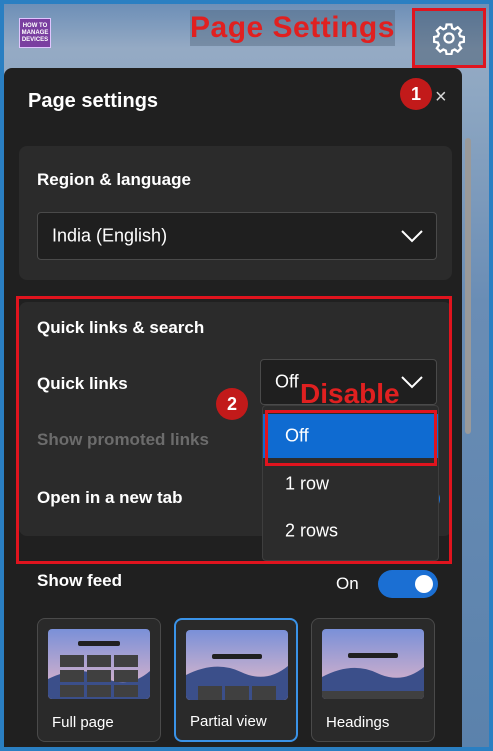 This screenshot has height=751, width=493. Describe the element at coordinates (441, 97) in the screenshot. I see `close-icon: ×` at that location.